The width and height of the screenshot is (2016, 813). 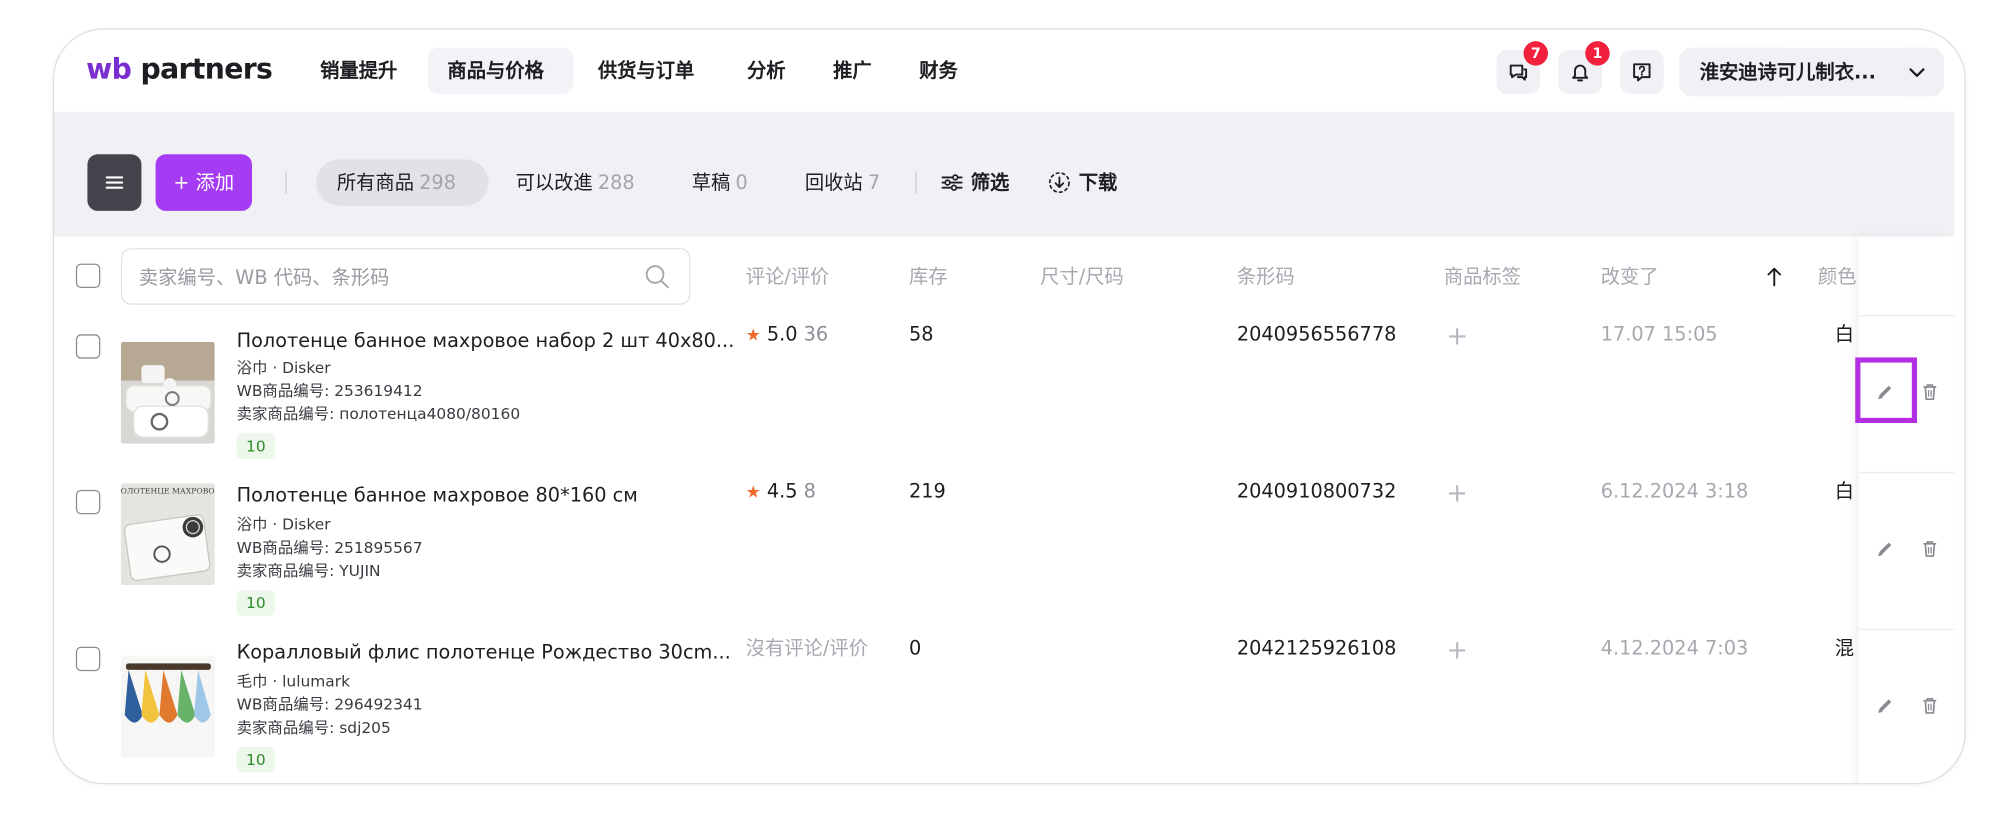 I want to click on tab-drafts: 草稿 0, so click(x=720, y=183).